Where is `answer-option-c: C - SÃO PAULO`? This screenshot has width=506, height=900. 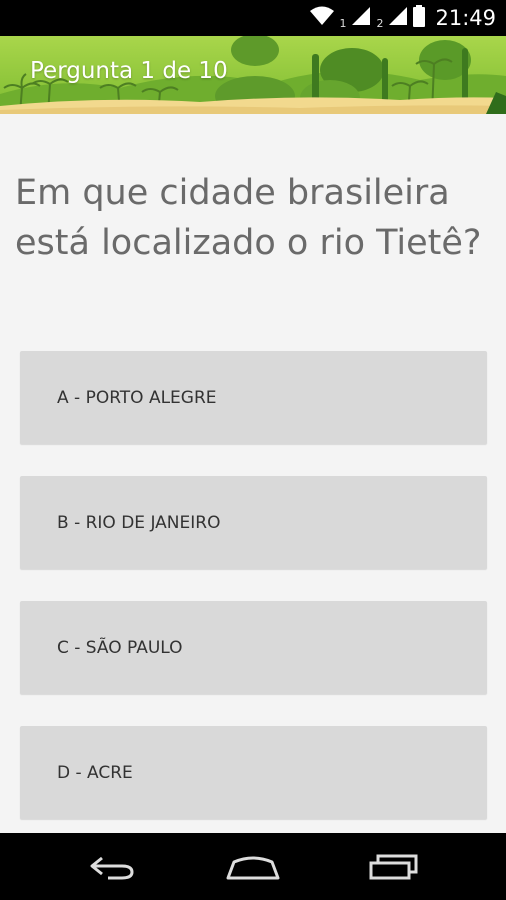
answer-option-c: C - SÃO PAULO is located at coordinates (253, 647).